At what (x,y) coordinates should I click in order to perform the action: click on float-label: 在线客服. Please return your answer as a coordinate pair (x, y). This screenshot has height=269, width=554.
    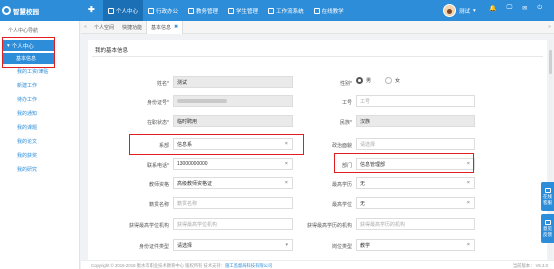
    Looking at the image, I should click on (547, 199).